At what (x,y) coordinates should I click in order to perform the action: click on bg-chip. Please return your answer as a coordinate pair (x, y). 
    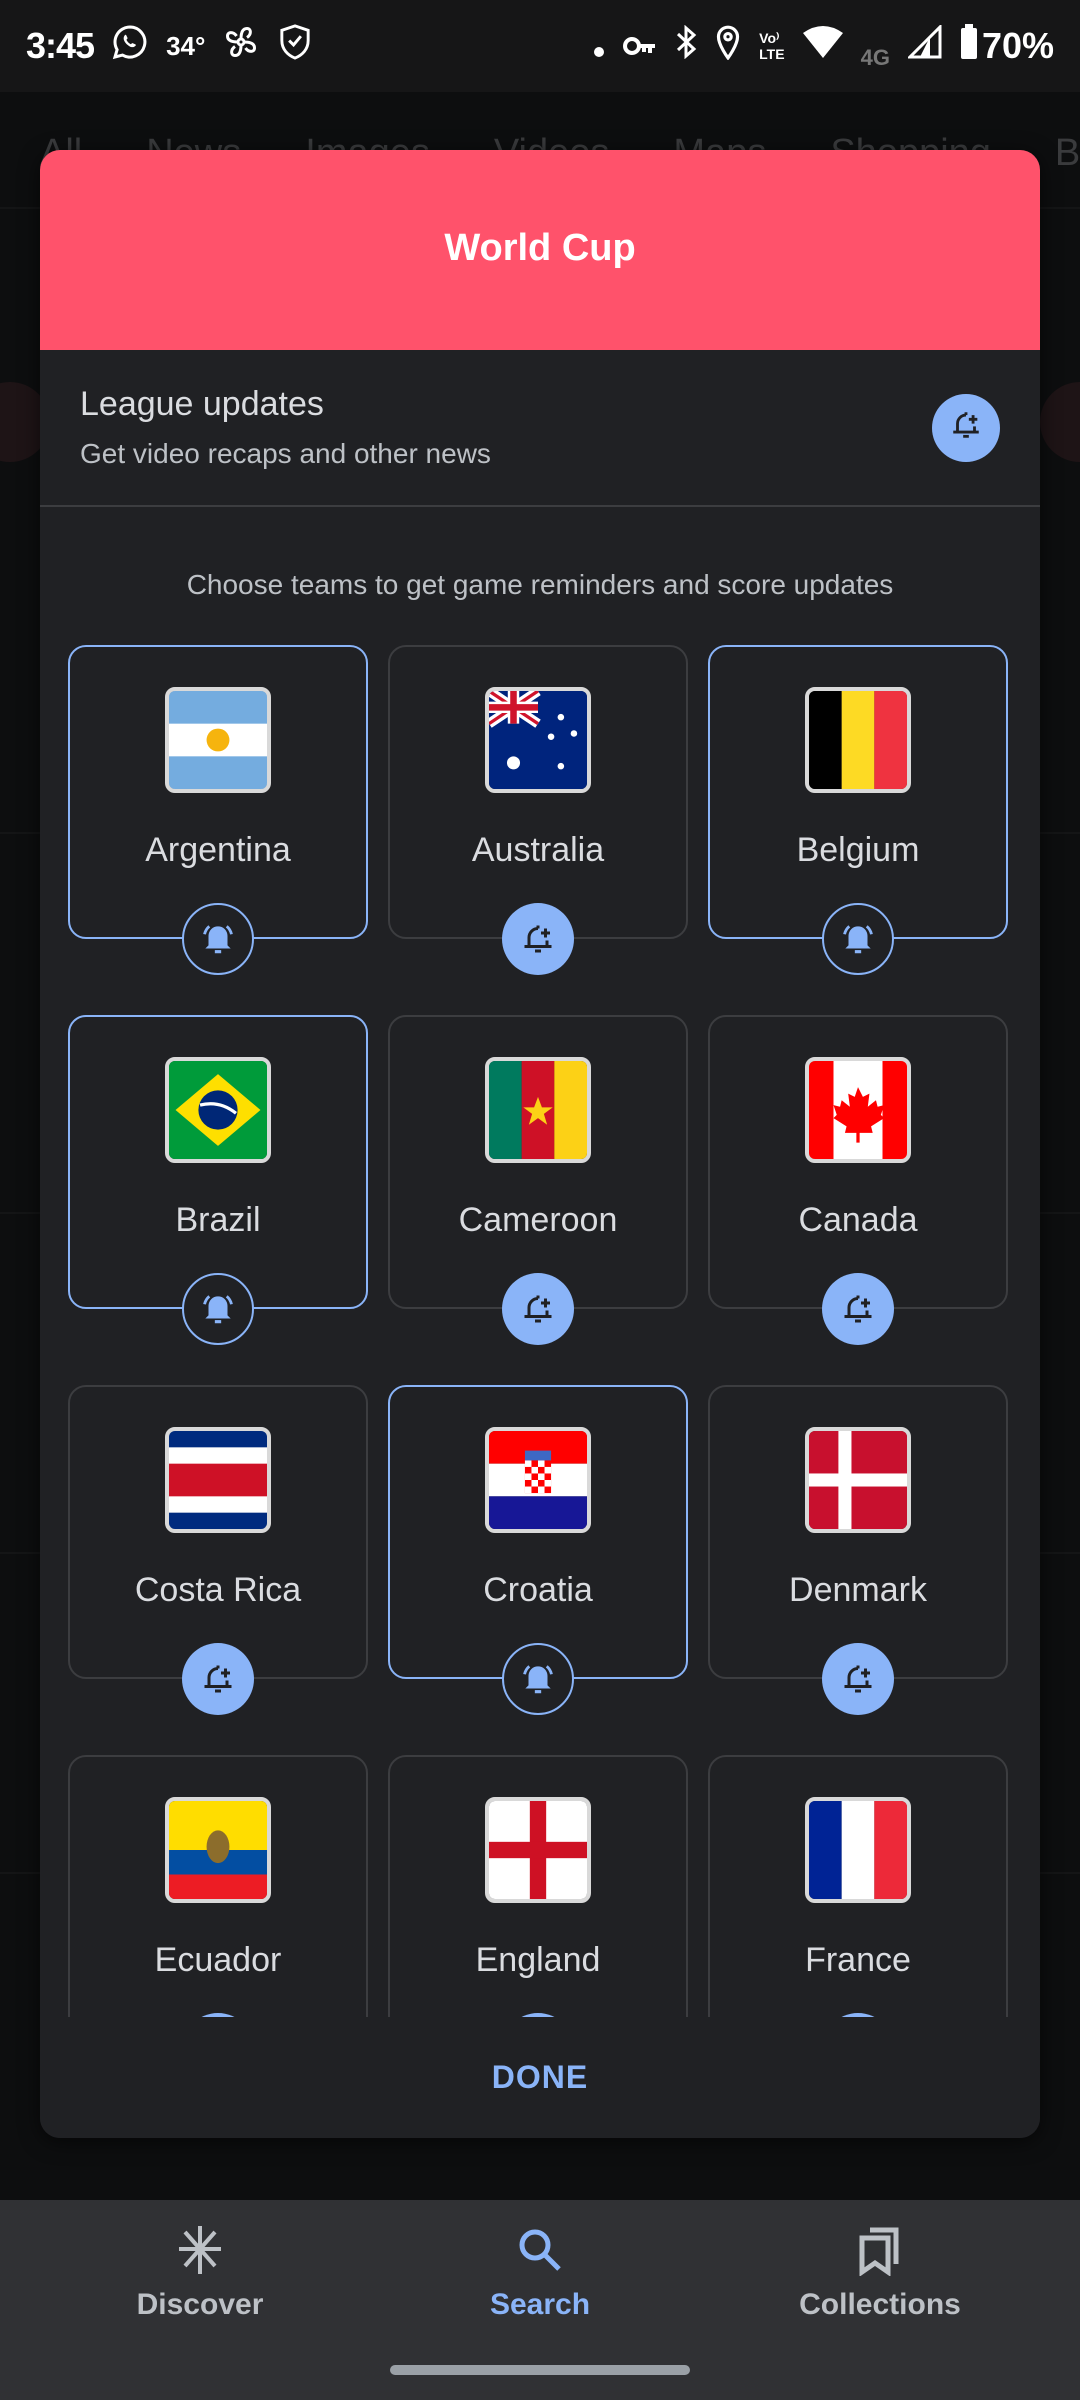
    Looking at the image, I should click on (1060, 422).